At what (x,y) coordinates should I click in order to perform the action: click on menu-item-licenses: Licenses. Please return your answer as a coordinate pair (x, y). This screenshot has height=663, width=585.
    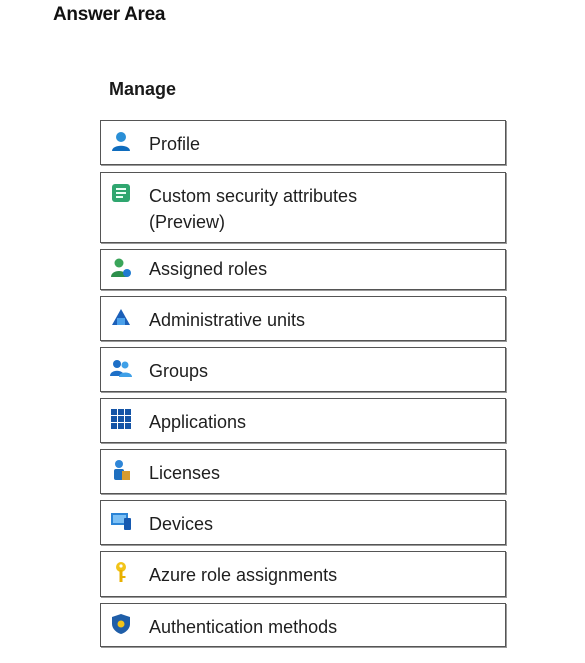
    Looking at the image, I should click on (303, 471).